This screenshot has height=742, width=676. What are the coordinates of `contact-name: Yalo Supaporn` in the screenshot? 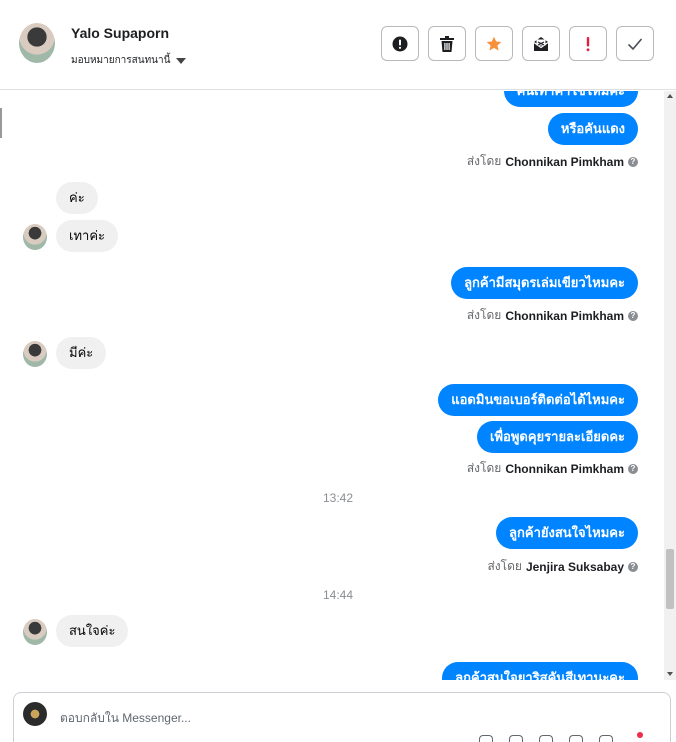 It's located at (120, 33).